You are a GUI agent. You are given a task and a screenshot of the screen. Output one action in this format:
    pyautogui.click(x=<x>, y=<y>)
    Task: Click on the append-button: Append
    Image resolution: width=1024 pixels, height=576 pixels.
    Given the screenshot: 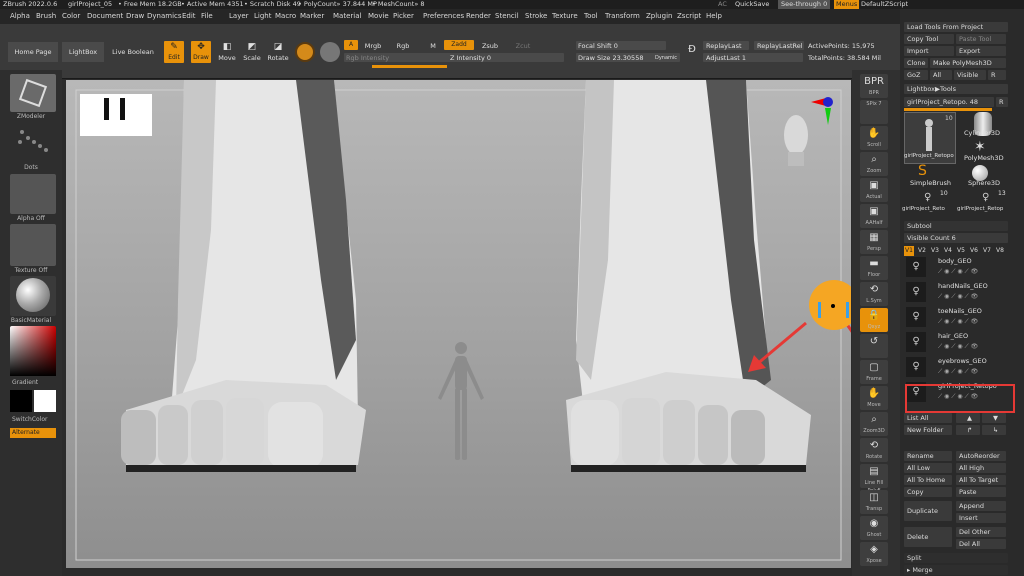 What is the action you would take?
    pyautogui.click(x=981, y=506)
    